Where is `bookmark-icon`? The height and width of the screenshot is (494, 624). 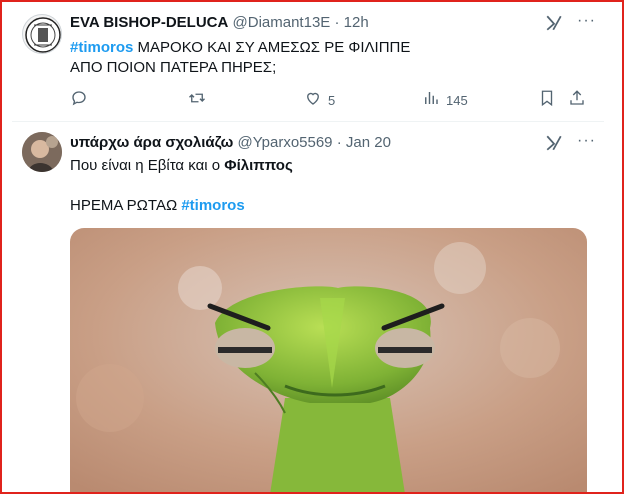 bookmark-icon is located at coordinates (547, 100).